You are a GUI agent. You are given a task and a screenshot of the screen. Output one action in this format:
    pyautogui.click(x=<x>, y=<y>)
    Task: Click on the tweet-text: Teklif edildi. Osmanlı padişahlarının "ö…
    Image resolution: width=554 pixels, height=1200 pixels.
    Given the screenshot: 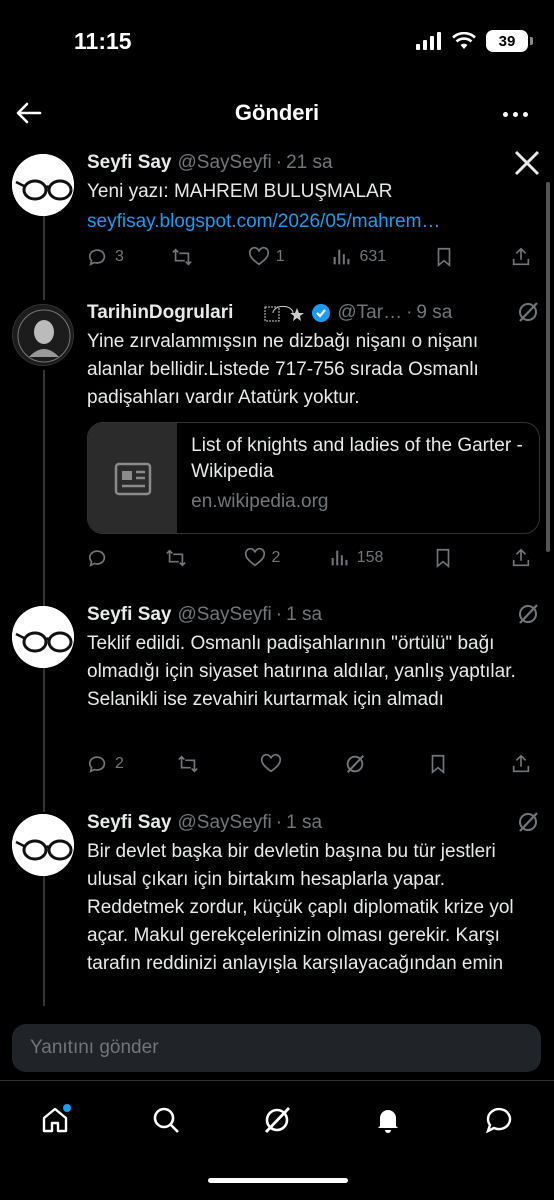 What is the action you would take?
    pyautogui.click(x=301, y=671)
    